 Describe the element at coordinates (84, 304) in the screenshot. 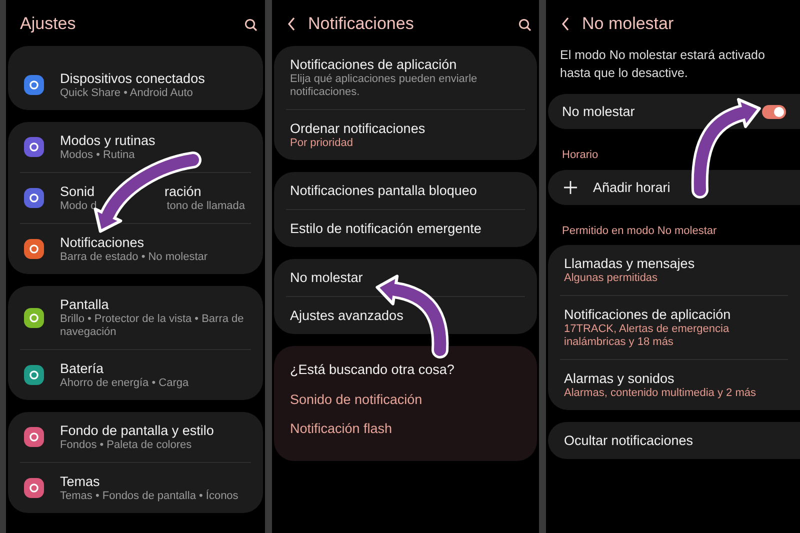

I see `setting-title: Pantalla` at that location.